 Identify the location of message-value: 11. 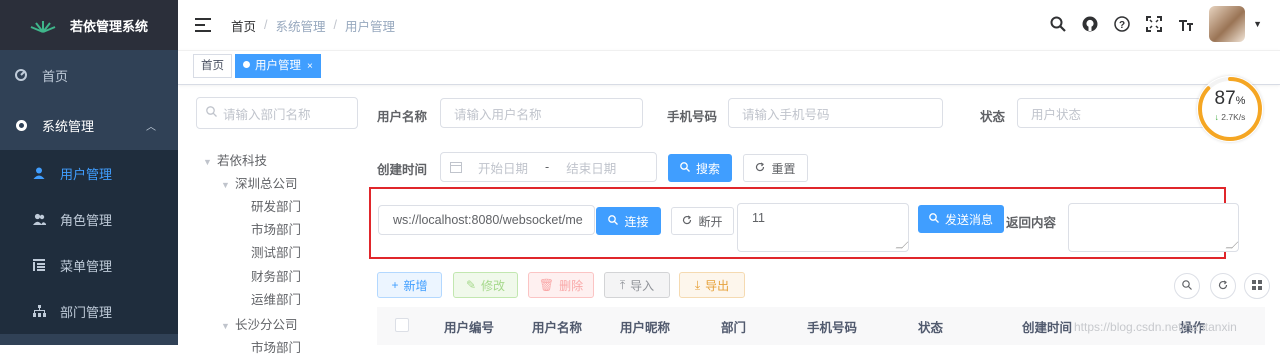
(758, 218).